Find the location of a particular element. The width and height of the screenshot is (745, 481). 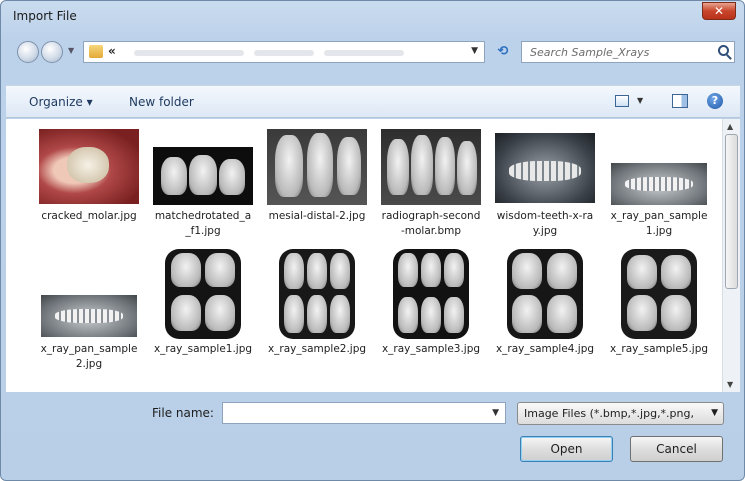

file-name: cracked_molar.jpg is located at coordinates (89, 216).